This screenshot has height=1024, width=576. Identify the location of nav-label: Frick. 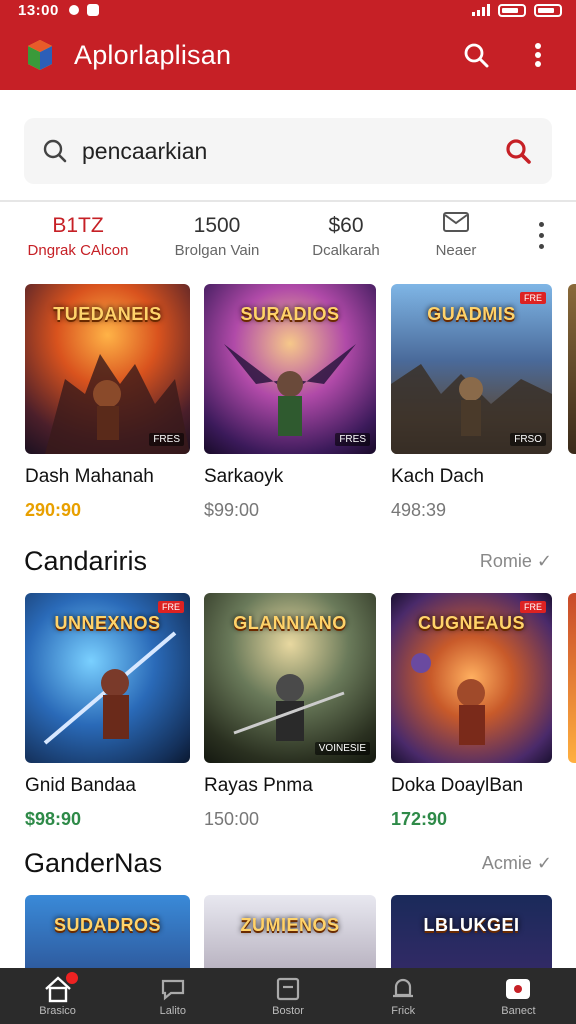
(403, 1011).